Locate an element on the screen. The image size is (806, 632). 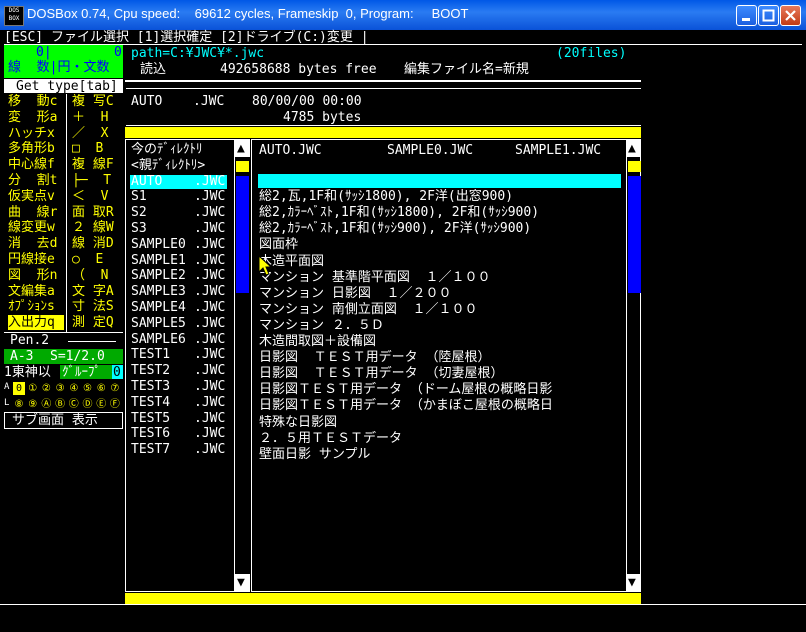
desc-item: 木造平面図 is located at coordinates (441, 261).